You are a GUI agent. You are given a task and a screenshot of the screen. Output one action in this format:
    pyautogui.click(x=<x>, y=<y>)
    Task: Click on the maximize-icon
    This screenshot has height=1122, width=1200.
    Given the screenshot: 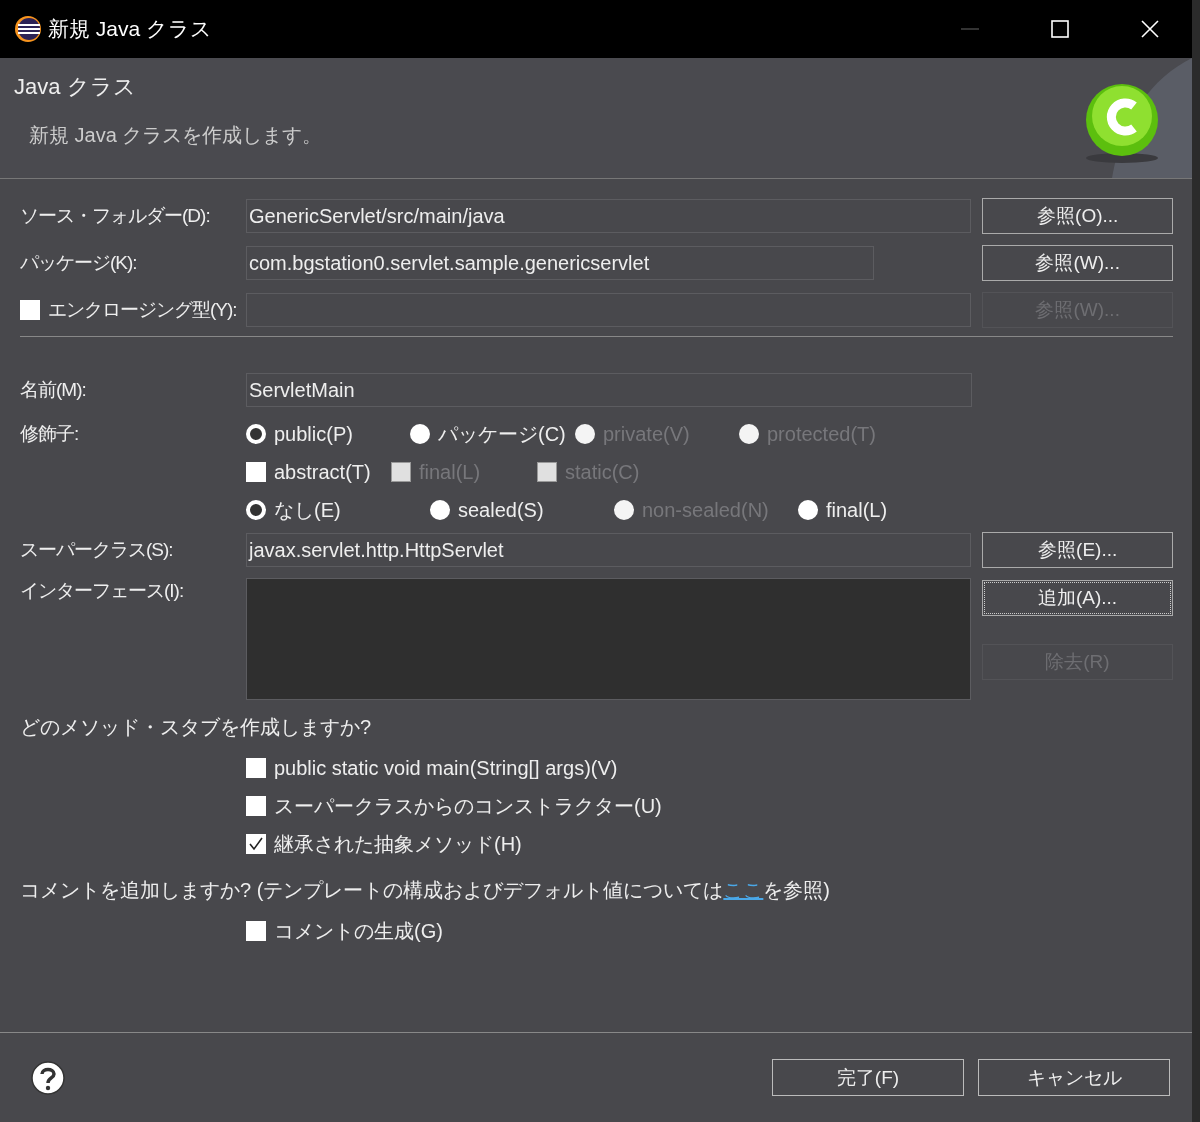 What is the action you would take?
    pyautogui.click(x=1060, y=29)
    